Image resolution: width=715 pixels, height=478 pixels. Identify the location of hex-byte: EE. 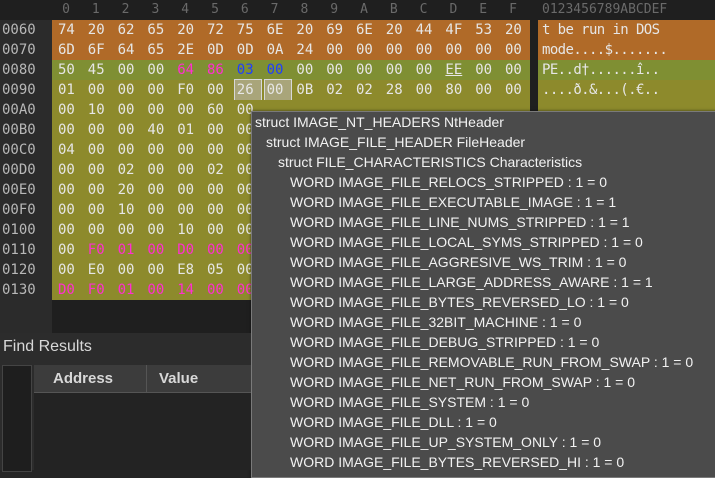
(456, 70).